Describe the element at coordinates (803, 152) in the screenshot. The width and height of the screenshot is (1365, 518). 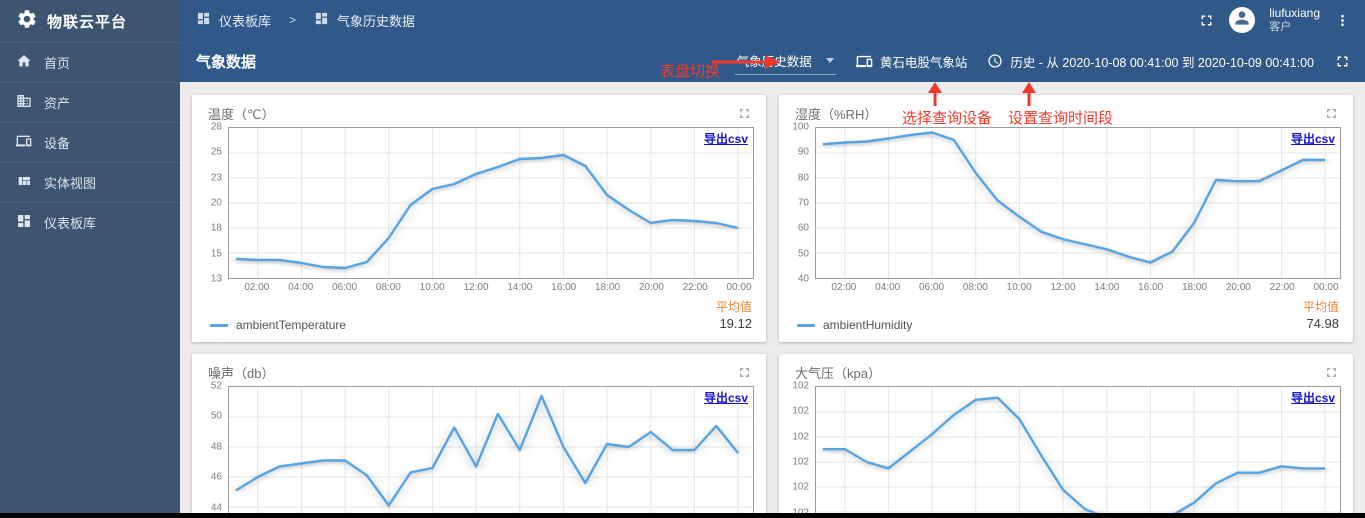
I see `y-tick-label: 90` at that location.